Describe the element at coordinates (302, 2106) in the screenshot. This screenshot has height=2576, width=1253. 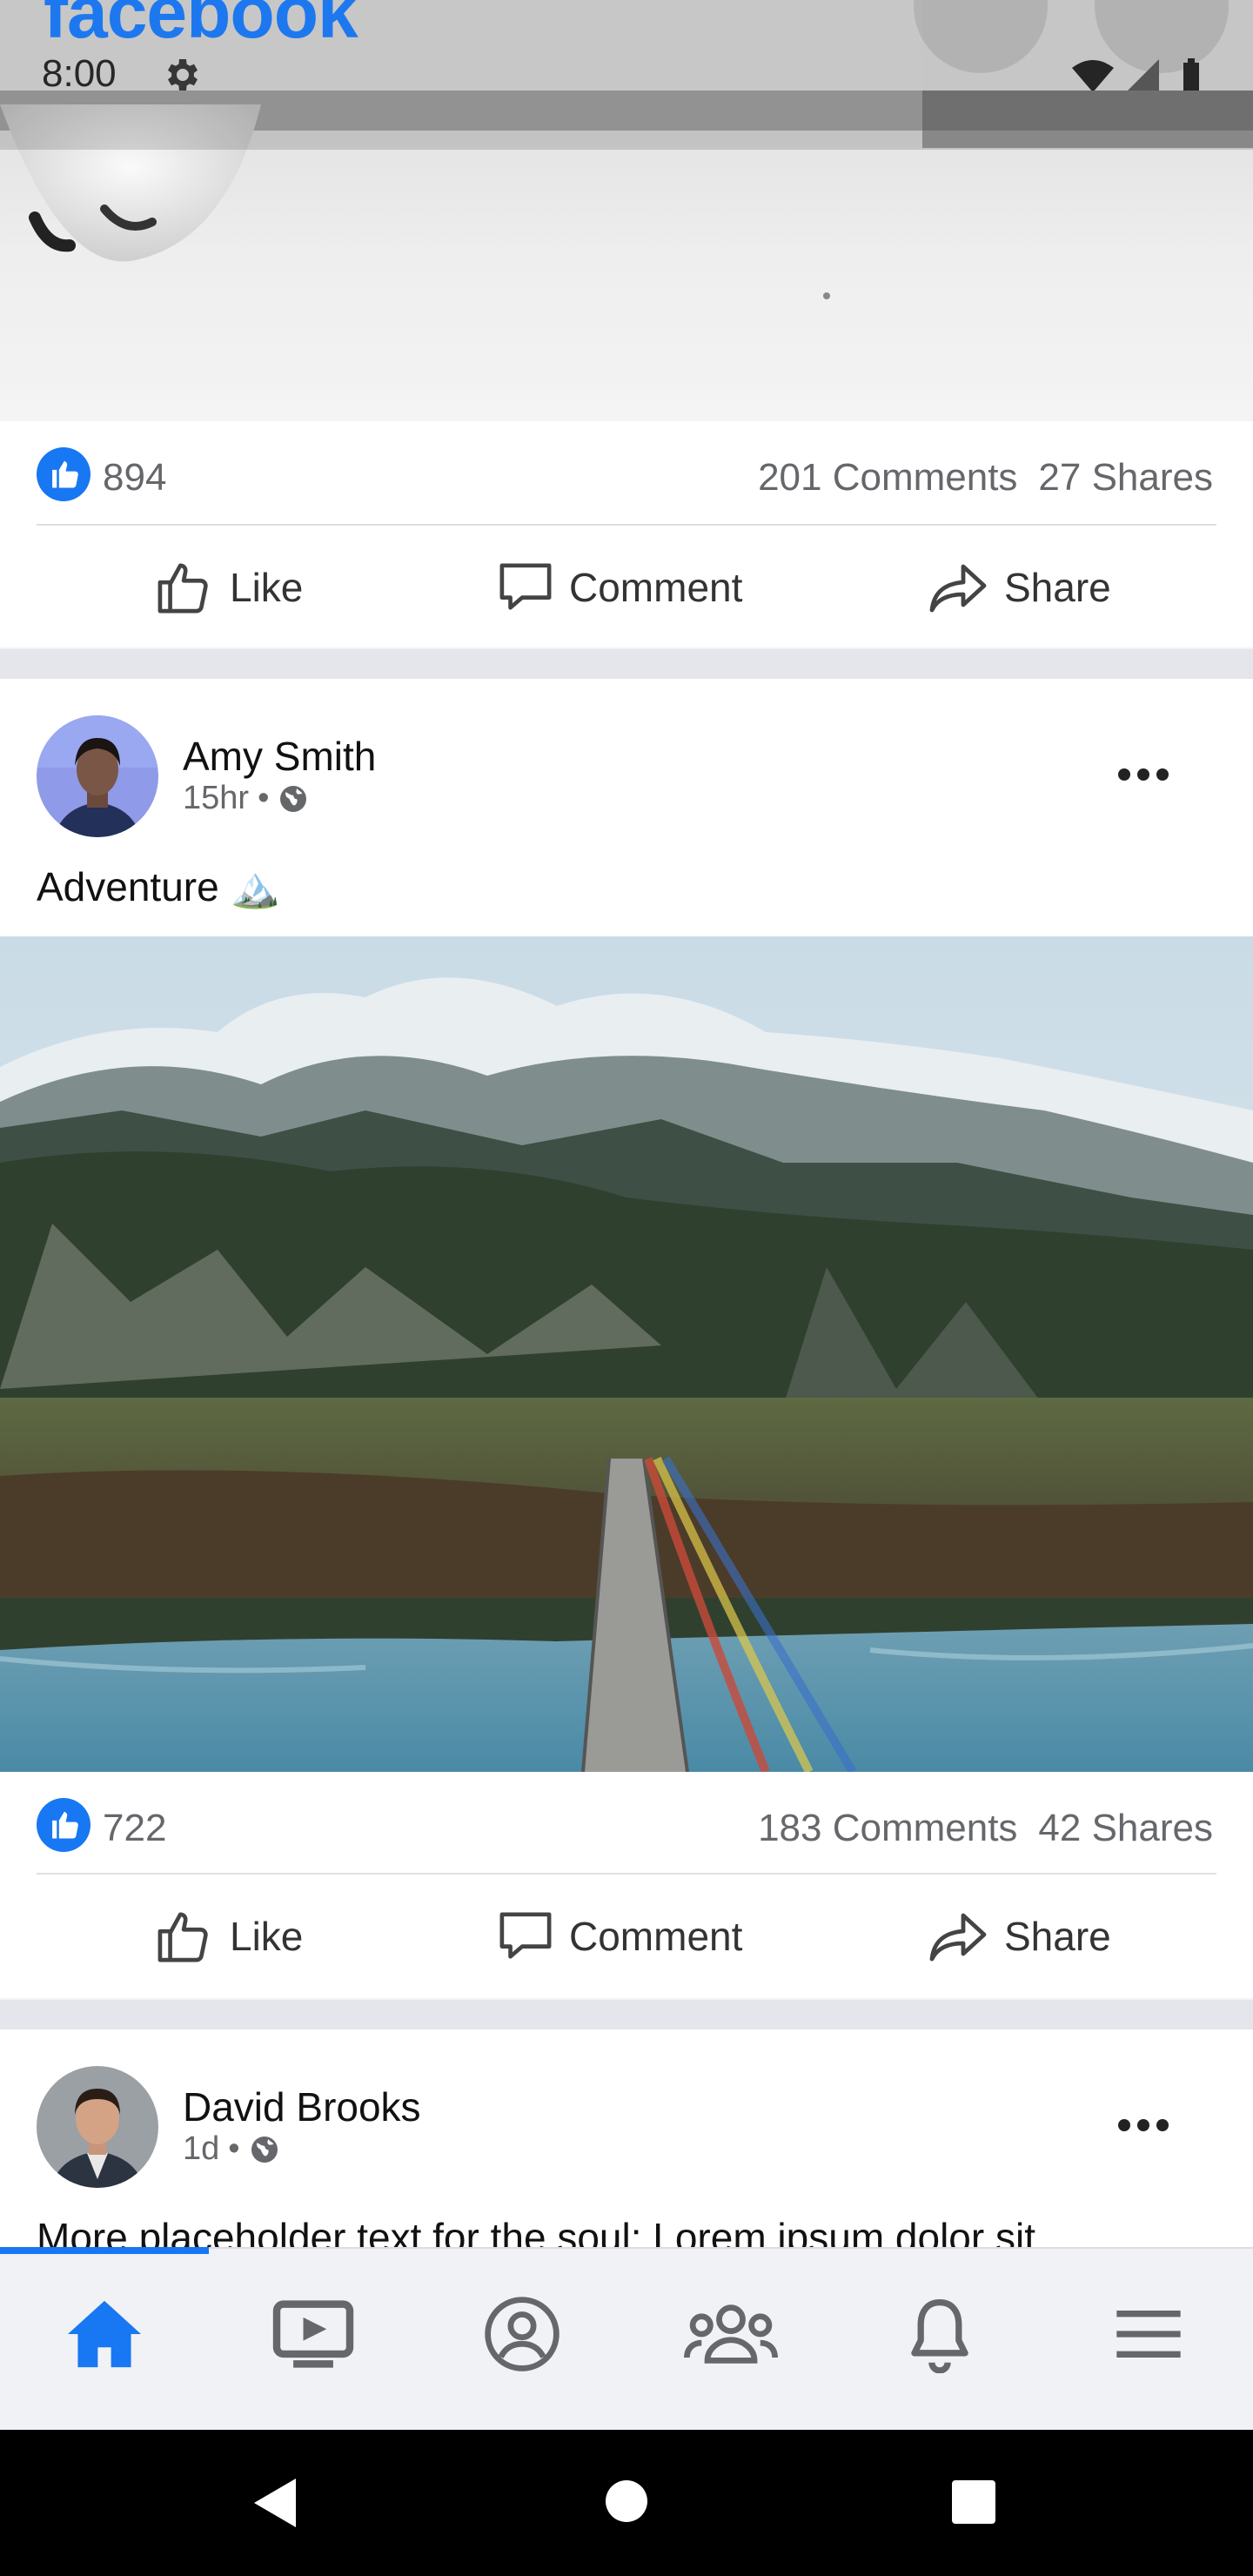
I see `post-author: David Brooks` at that location.